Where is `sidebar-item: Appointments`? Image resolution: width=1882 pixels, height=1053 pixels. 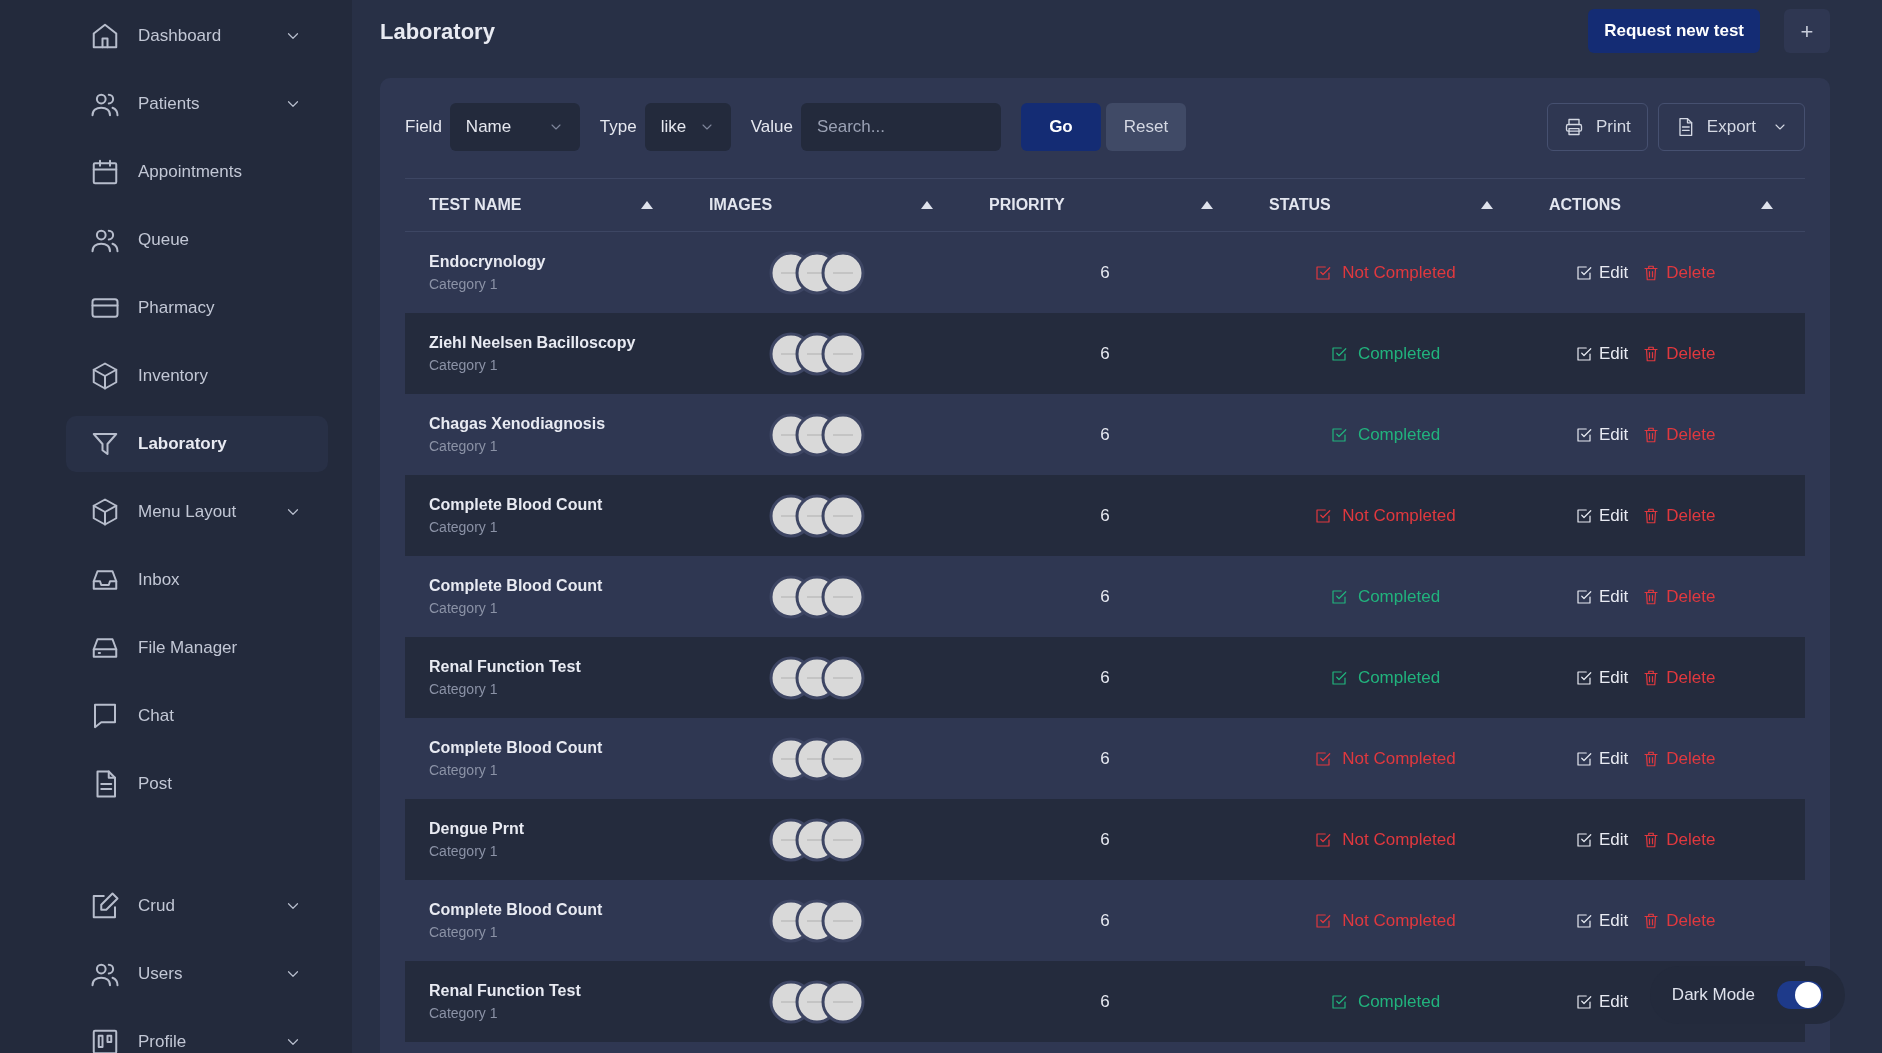
sidebar-item: Appointments is located at coordinates (197, 172).